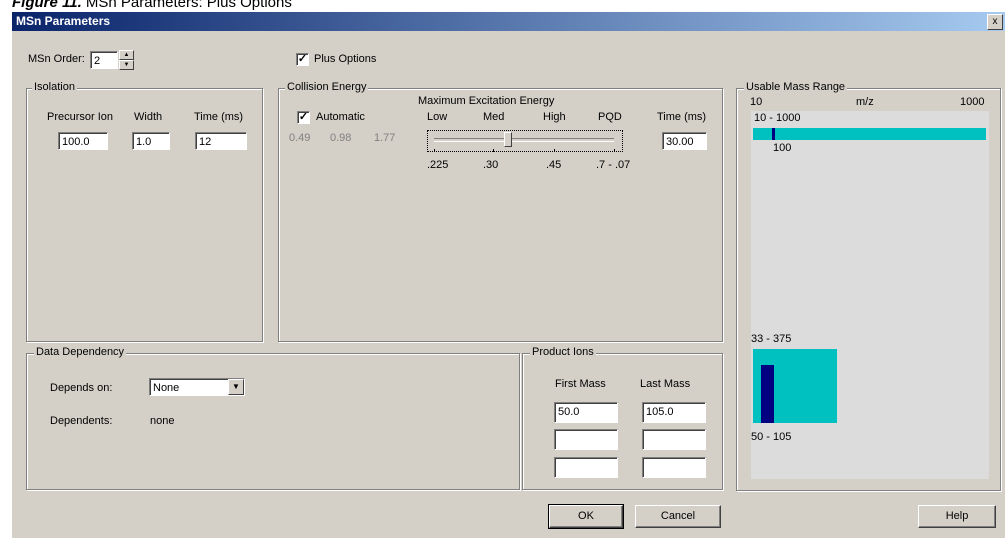 The width and height of the screenshot is (1005, 538). What do you see at coordinates (300, 138) in the screenshot?
I see `energy-value-1: 0.49` at bounding box center [300, 138].